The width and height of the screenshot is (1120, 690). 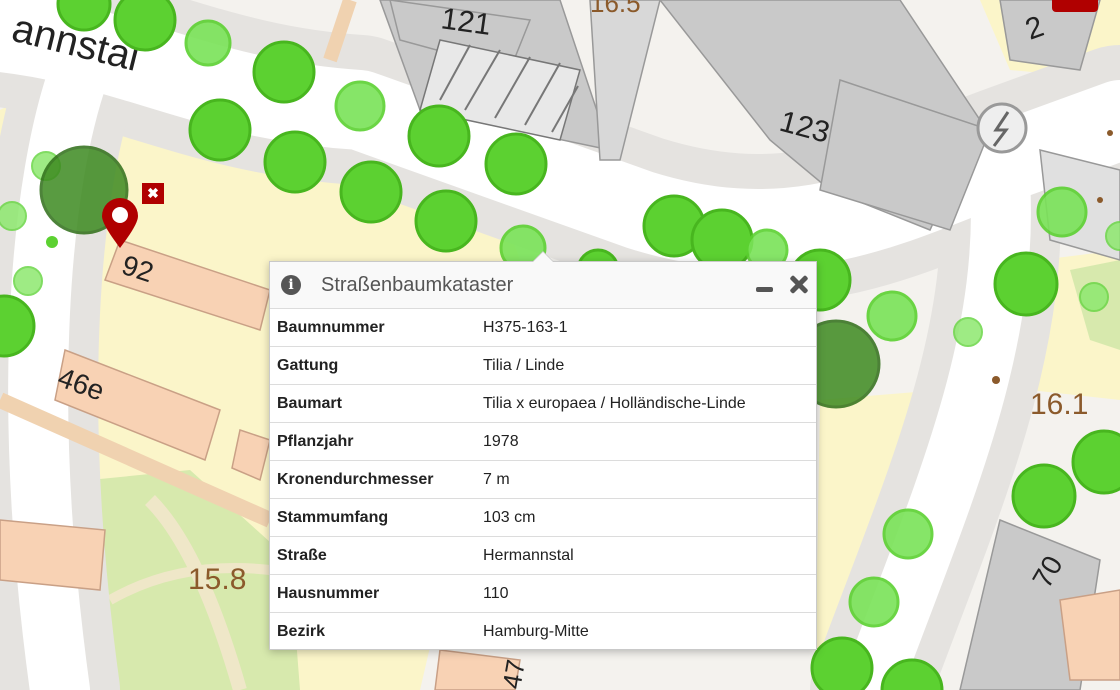 What do you see at coordinates (376, 555) in the screenshot?
I see `attribute-key: Straße` at bounding box center [376, 555].